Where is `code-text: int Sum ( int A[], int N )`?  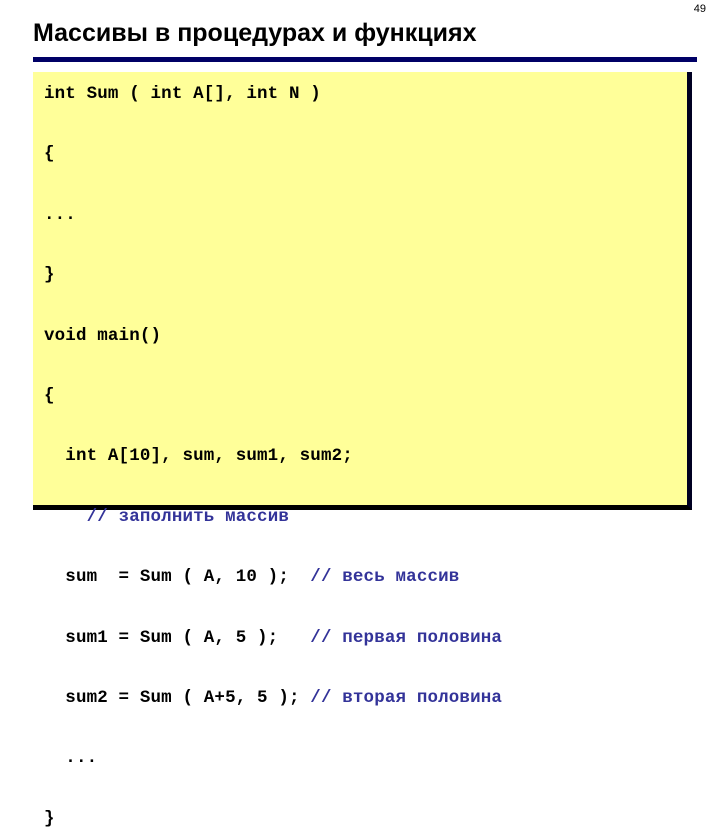 code-text: int Sum ( int A[], int N ) is located at coordinates (182, 94).